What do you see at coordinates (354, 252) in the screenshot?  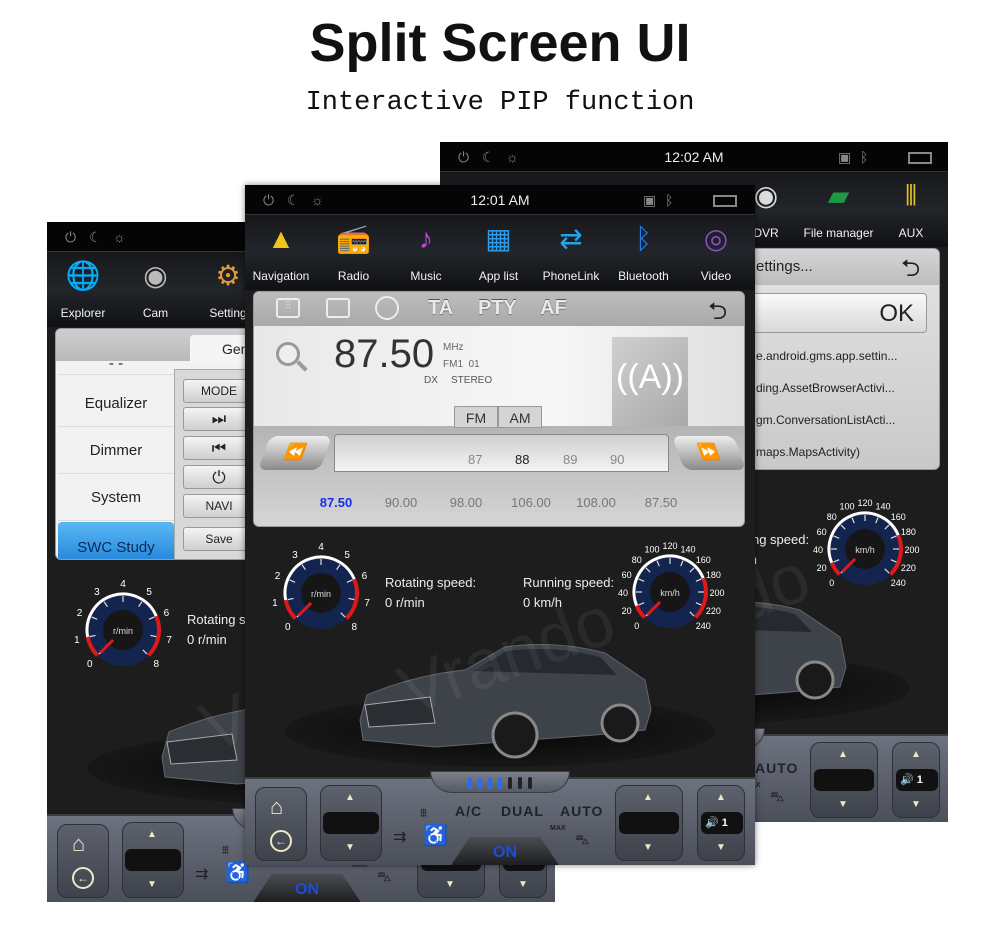 I see `app-radio: 📻 Radio` at bounding box center [354, 252].